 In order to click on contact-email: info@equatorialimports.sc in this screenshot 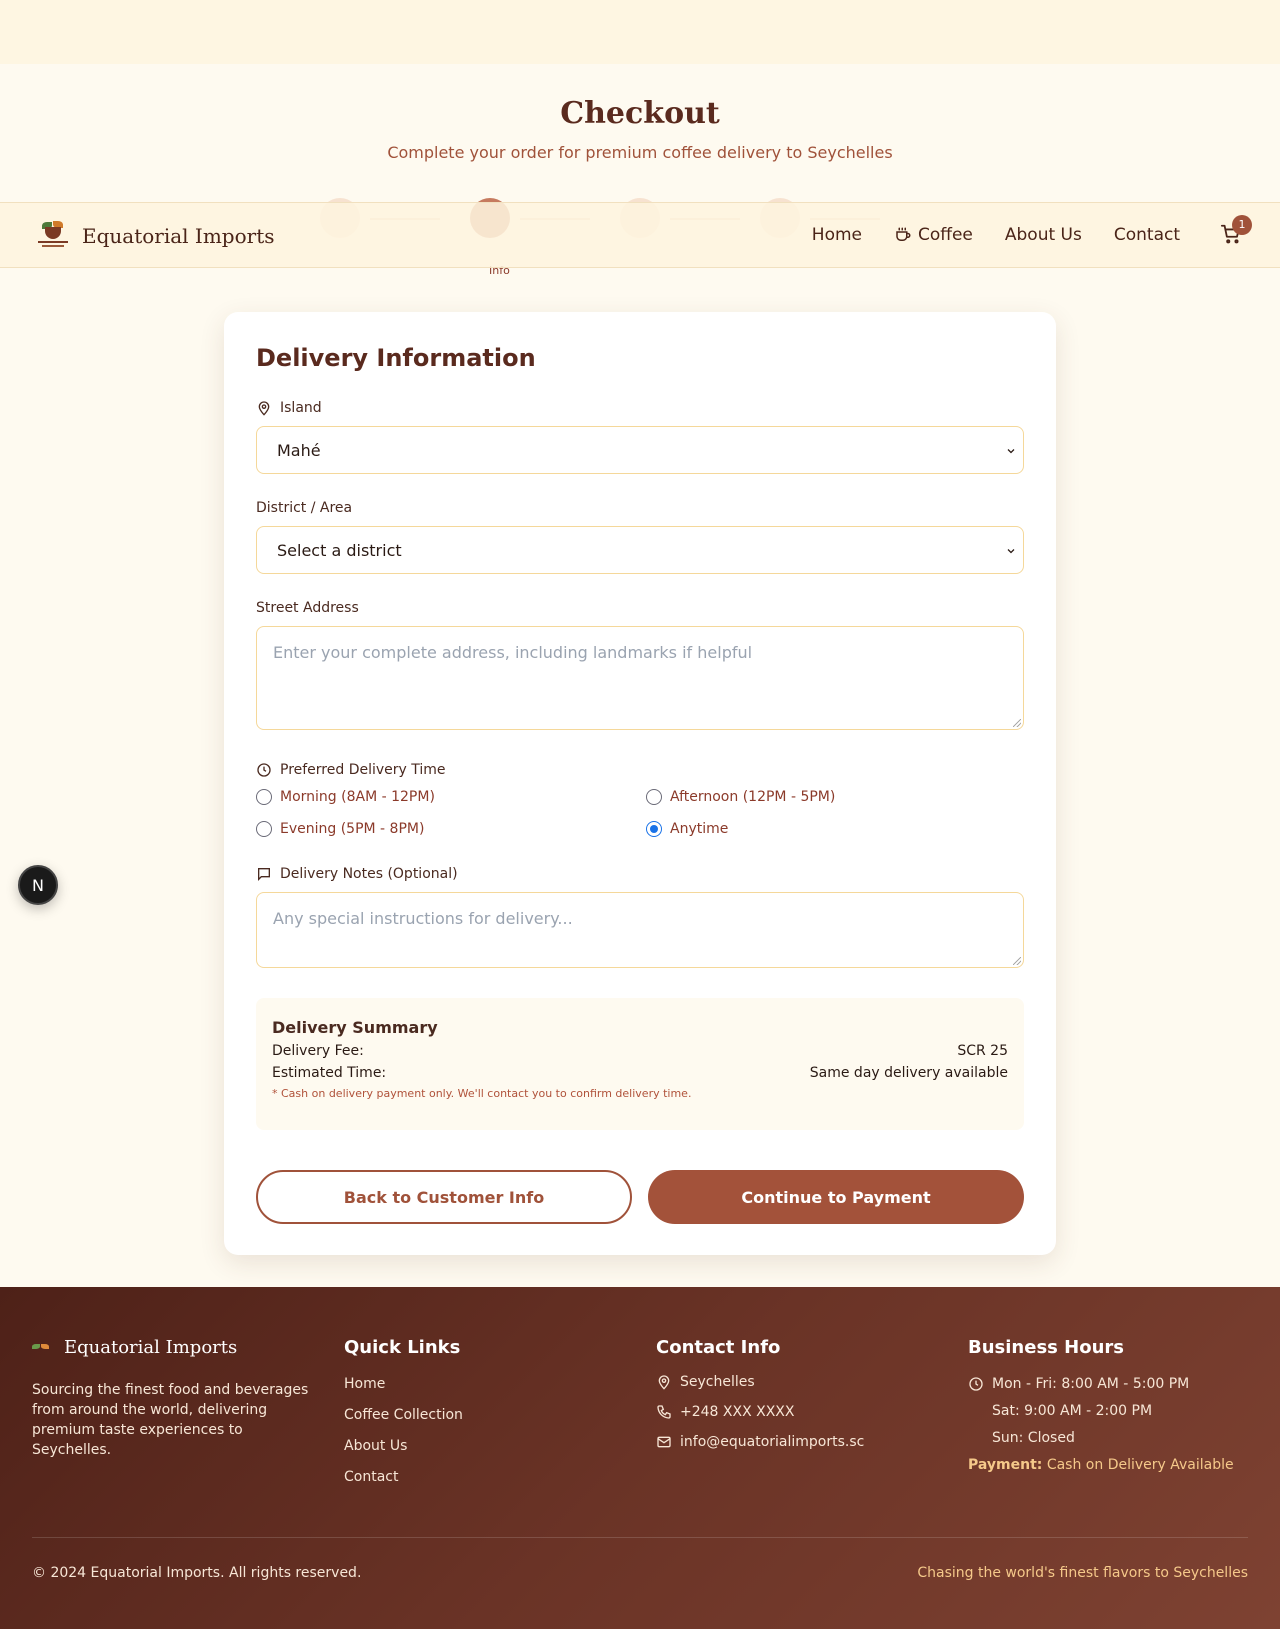, I will do `click(760, 1442)`.